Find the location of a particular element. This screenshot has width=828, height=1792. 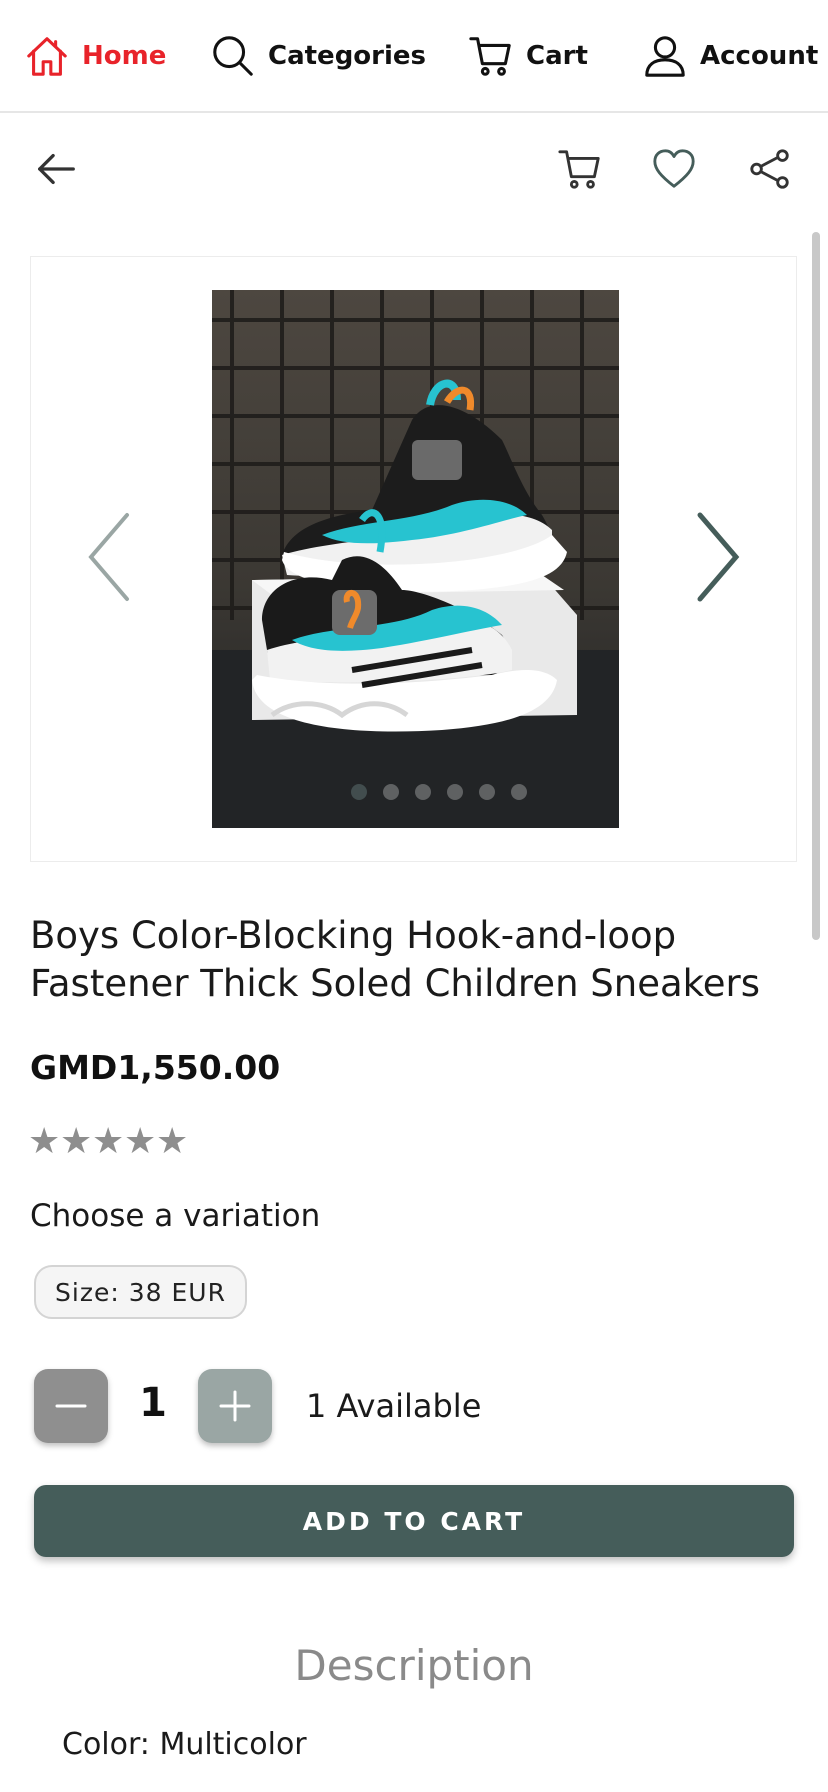

quantity-decrease-button is located at coordinates (71, 1406).